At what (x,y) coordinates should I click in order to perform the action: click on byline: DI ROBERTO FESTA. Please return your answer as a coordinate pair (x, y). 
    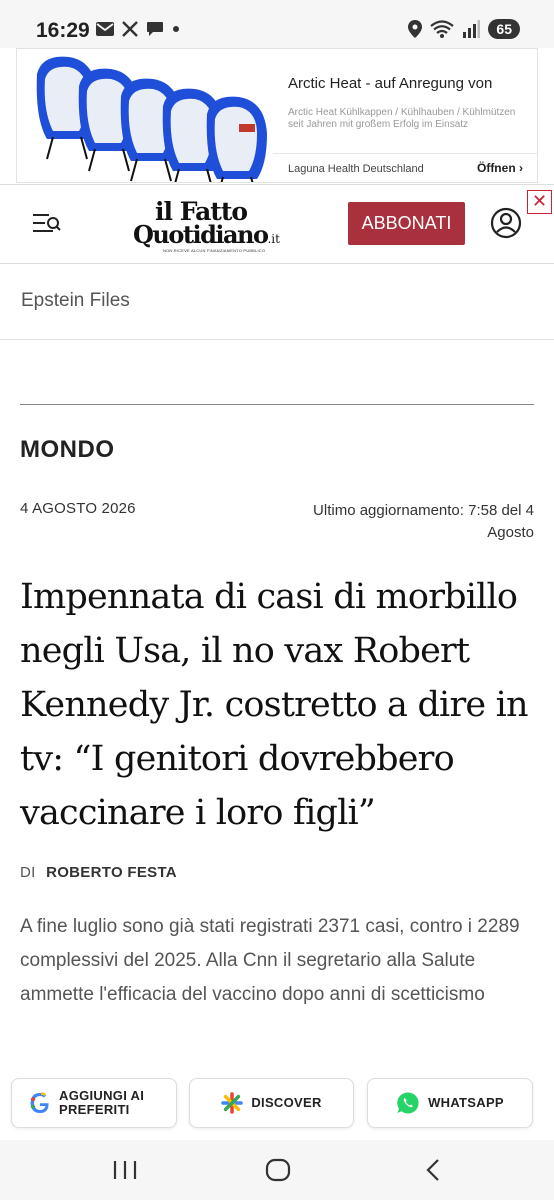
    Looking at the image, I should click on (98, 872).